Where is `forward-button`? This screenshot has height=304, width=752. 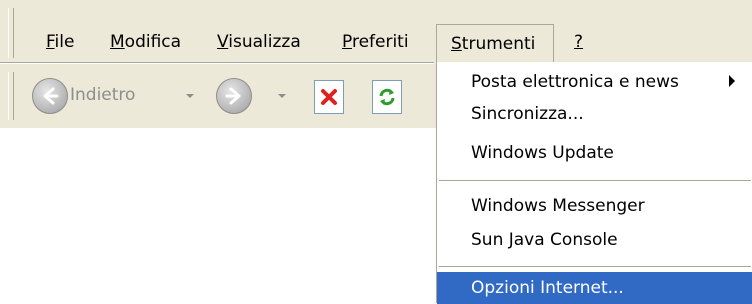
forward-button is located at coordinates (234, 96).